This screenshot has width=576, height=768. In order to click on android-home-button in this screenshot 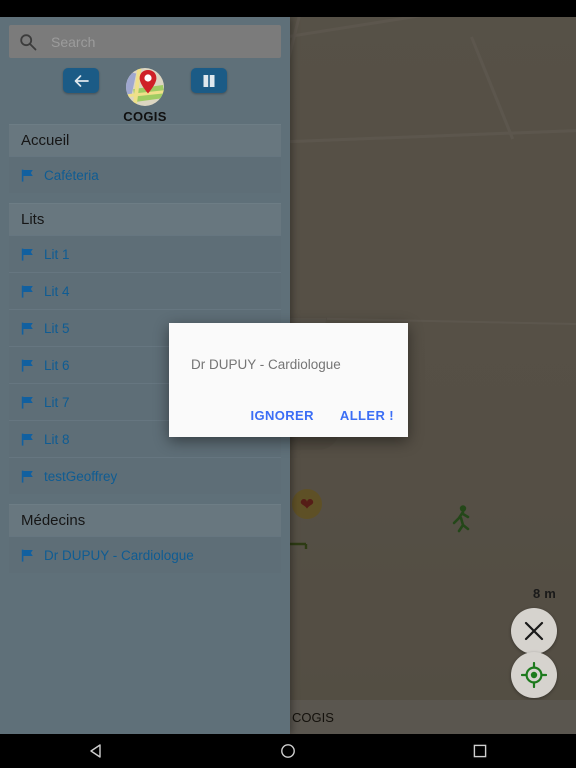, I will do `click(288, 751)`.